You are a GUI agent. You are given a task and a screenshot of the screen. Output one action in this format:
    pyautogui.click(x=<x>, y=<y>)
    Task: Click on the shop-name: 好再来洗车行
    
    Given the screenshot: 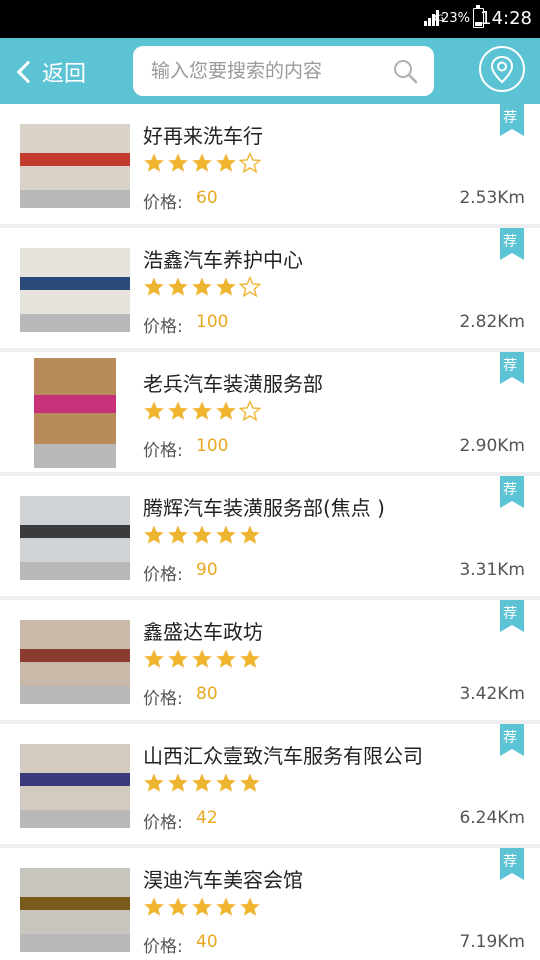 What is the action you would take?
    pyautogui.click(x=203, y=136)
    